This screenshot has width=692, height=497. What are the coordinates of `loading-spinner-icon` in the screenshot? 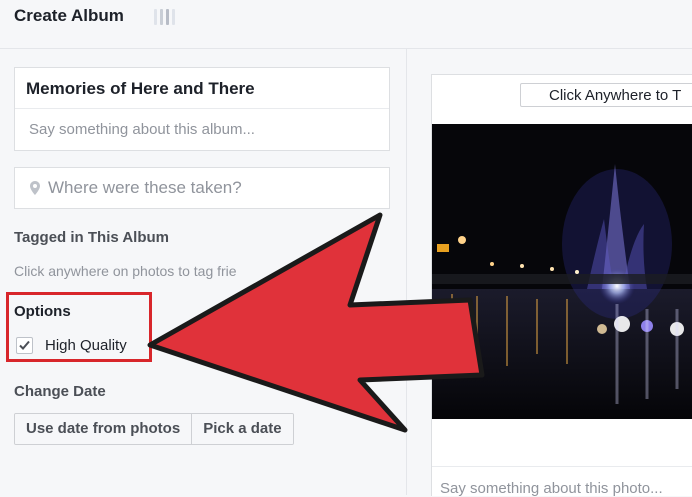 It's located at (165, 17).